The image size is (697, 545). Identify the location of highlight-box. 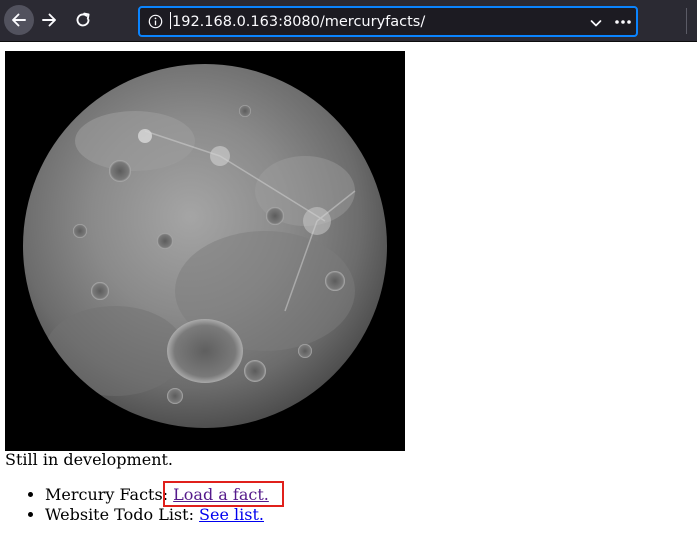
(223, 494).